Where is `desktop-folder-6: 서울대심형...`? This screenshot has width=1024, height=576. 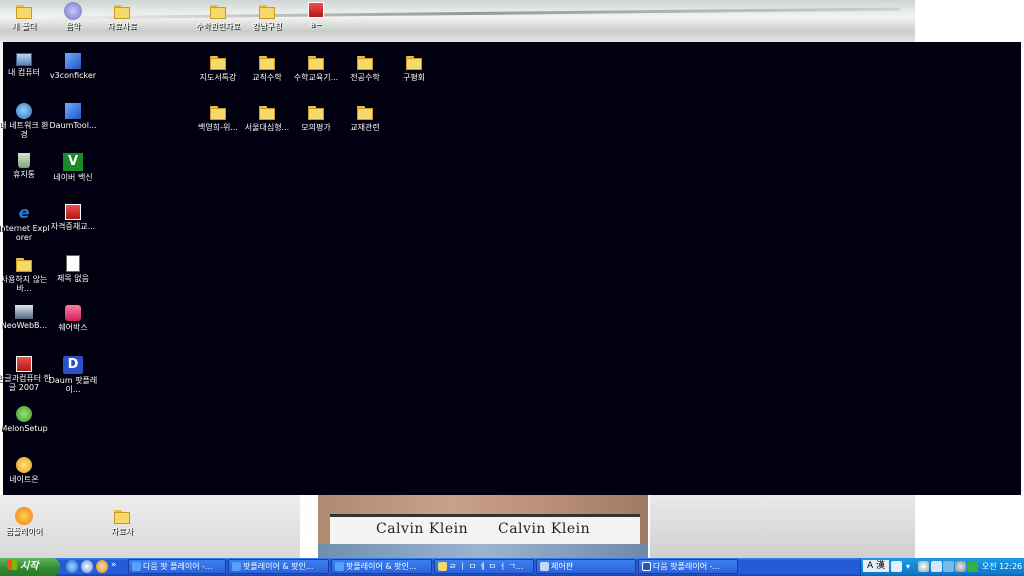
desktop-folder-6: 서울대심형... is located at coordinates (267, 117).